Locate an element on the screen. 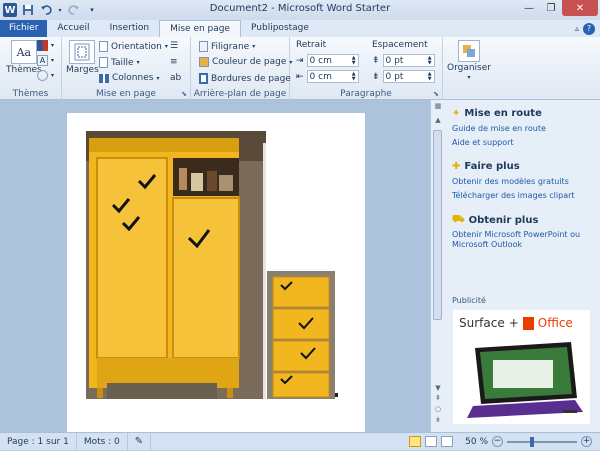 Image resolution: width=600 pixels, height=451 pixels. previous-page-icon: ⇞ is located at coordinates (438, 398).